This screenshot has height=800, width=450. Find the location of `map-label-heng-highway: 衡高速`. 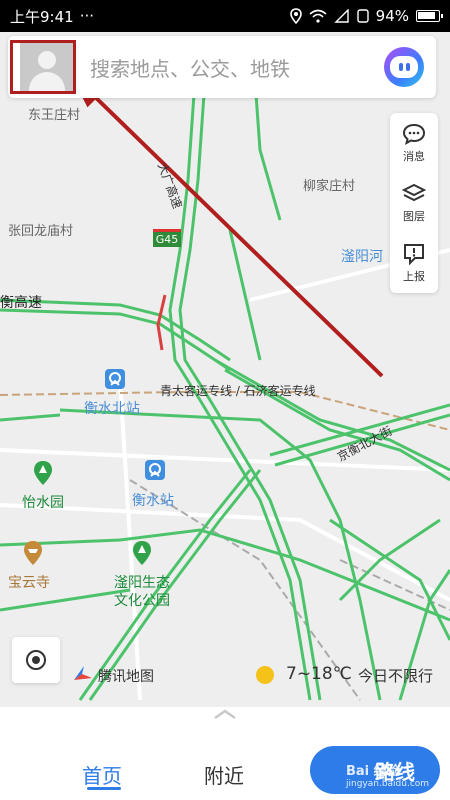

map-label-heng-highway: 衡高速 is located at coordinates (21, 303).